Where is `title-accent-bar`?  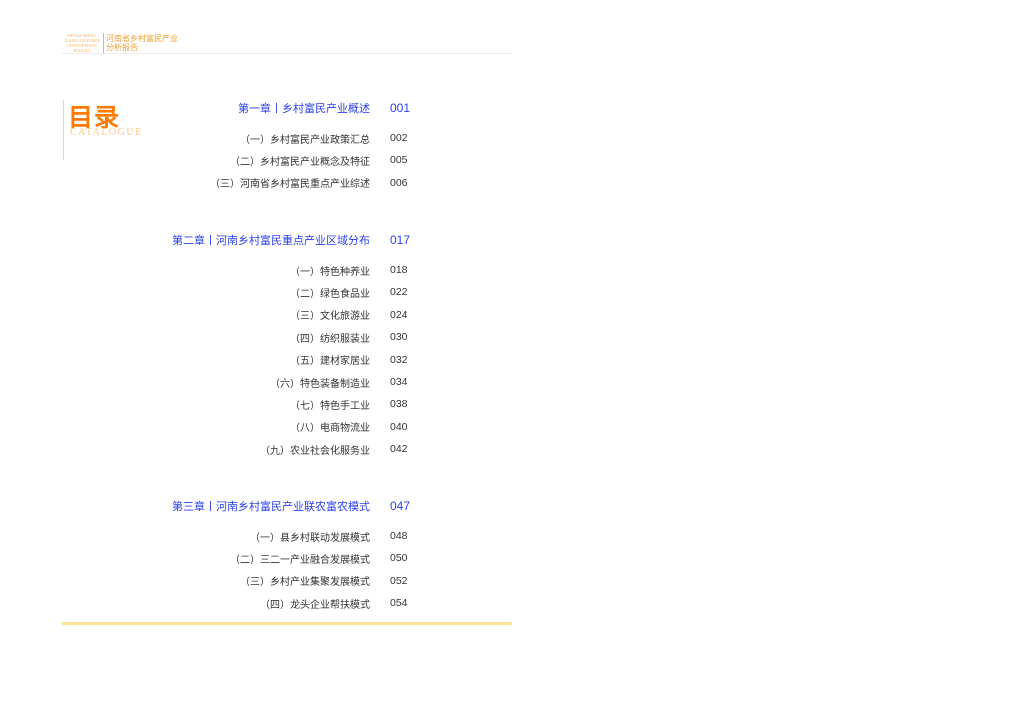
title-accent-bar is located at coordinates (63, 130).